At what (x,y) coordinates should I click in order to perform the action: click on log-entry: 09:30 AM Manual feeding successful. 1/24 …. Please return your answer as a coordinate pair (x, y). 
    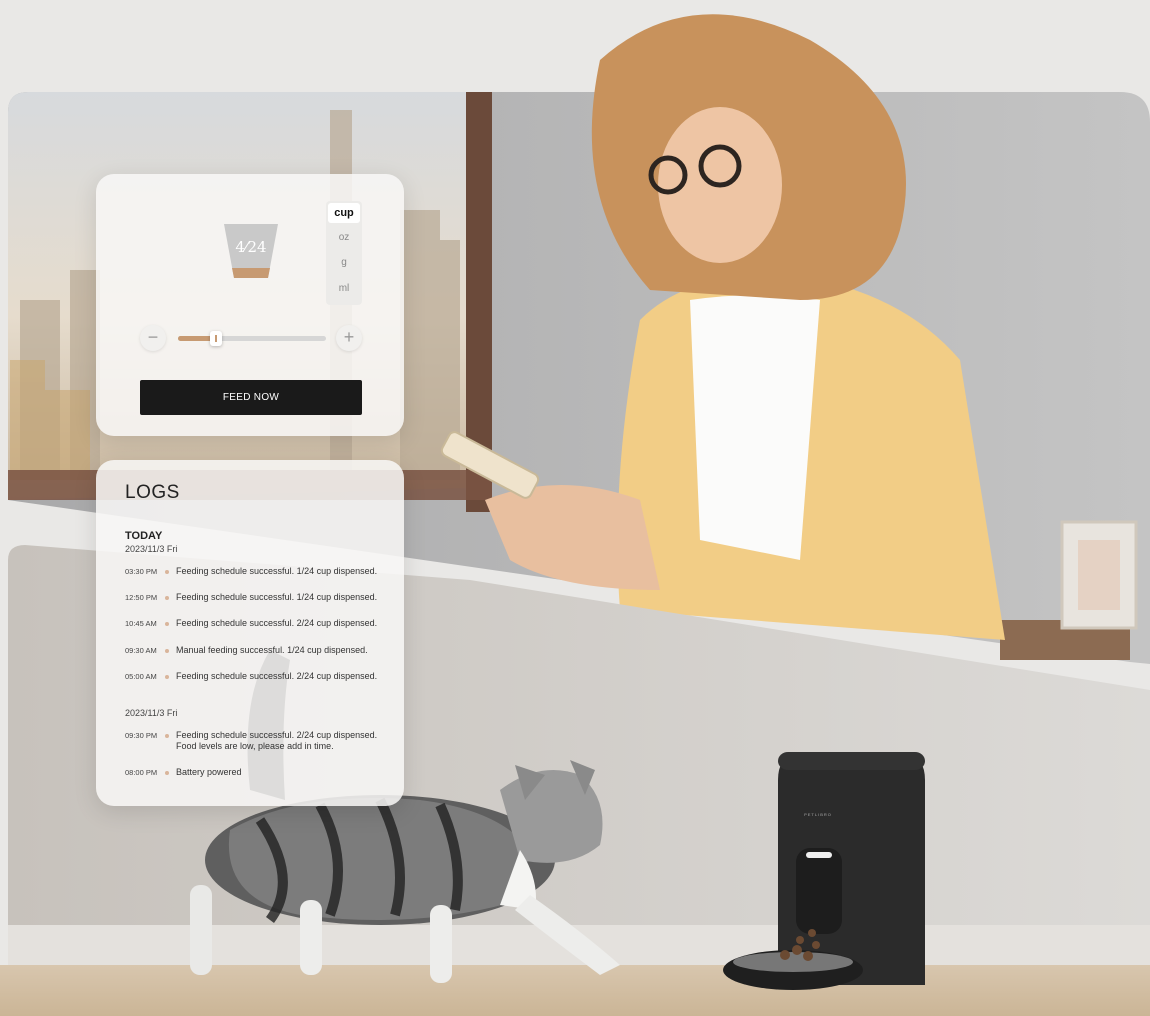
    Looking at the image, I should click on (262, 650).